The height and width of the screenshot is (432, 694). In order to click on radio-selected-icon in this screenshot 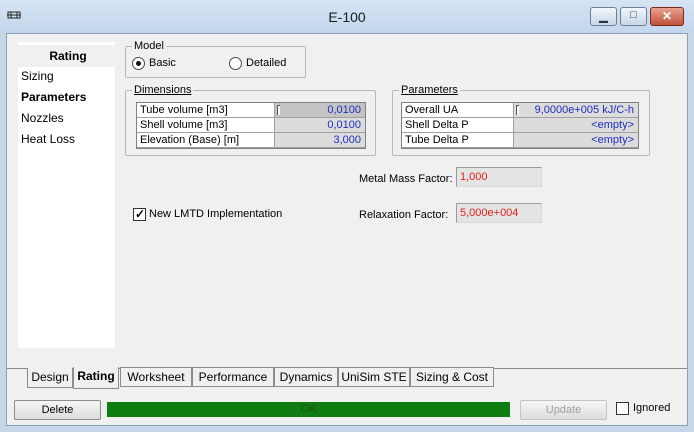, I will do `click(138, 63)`.